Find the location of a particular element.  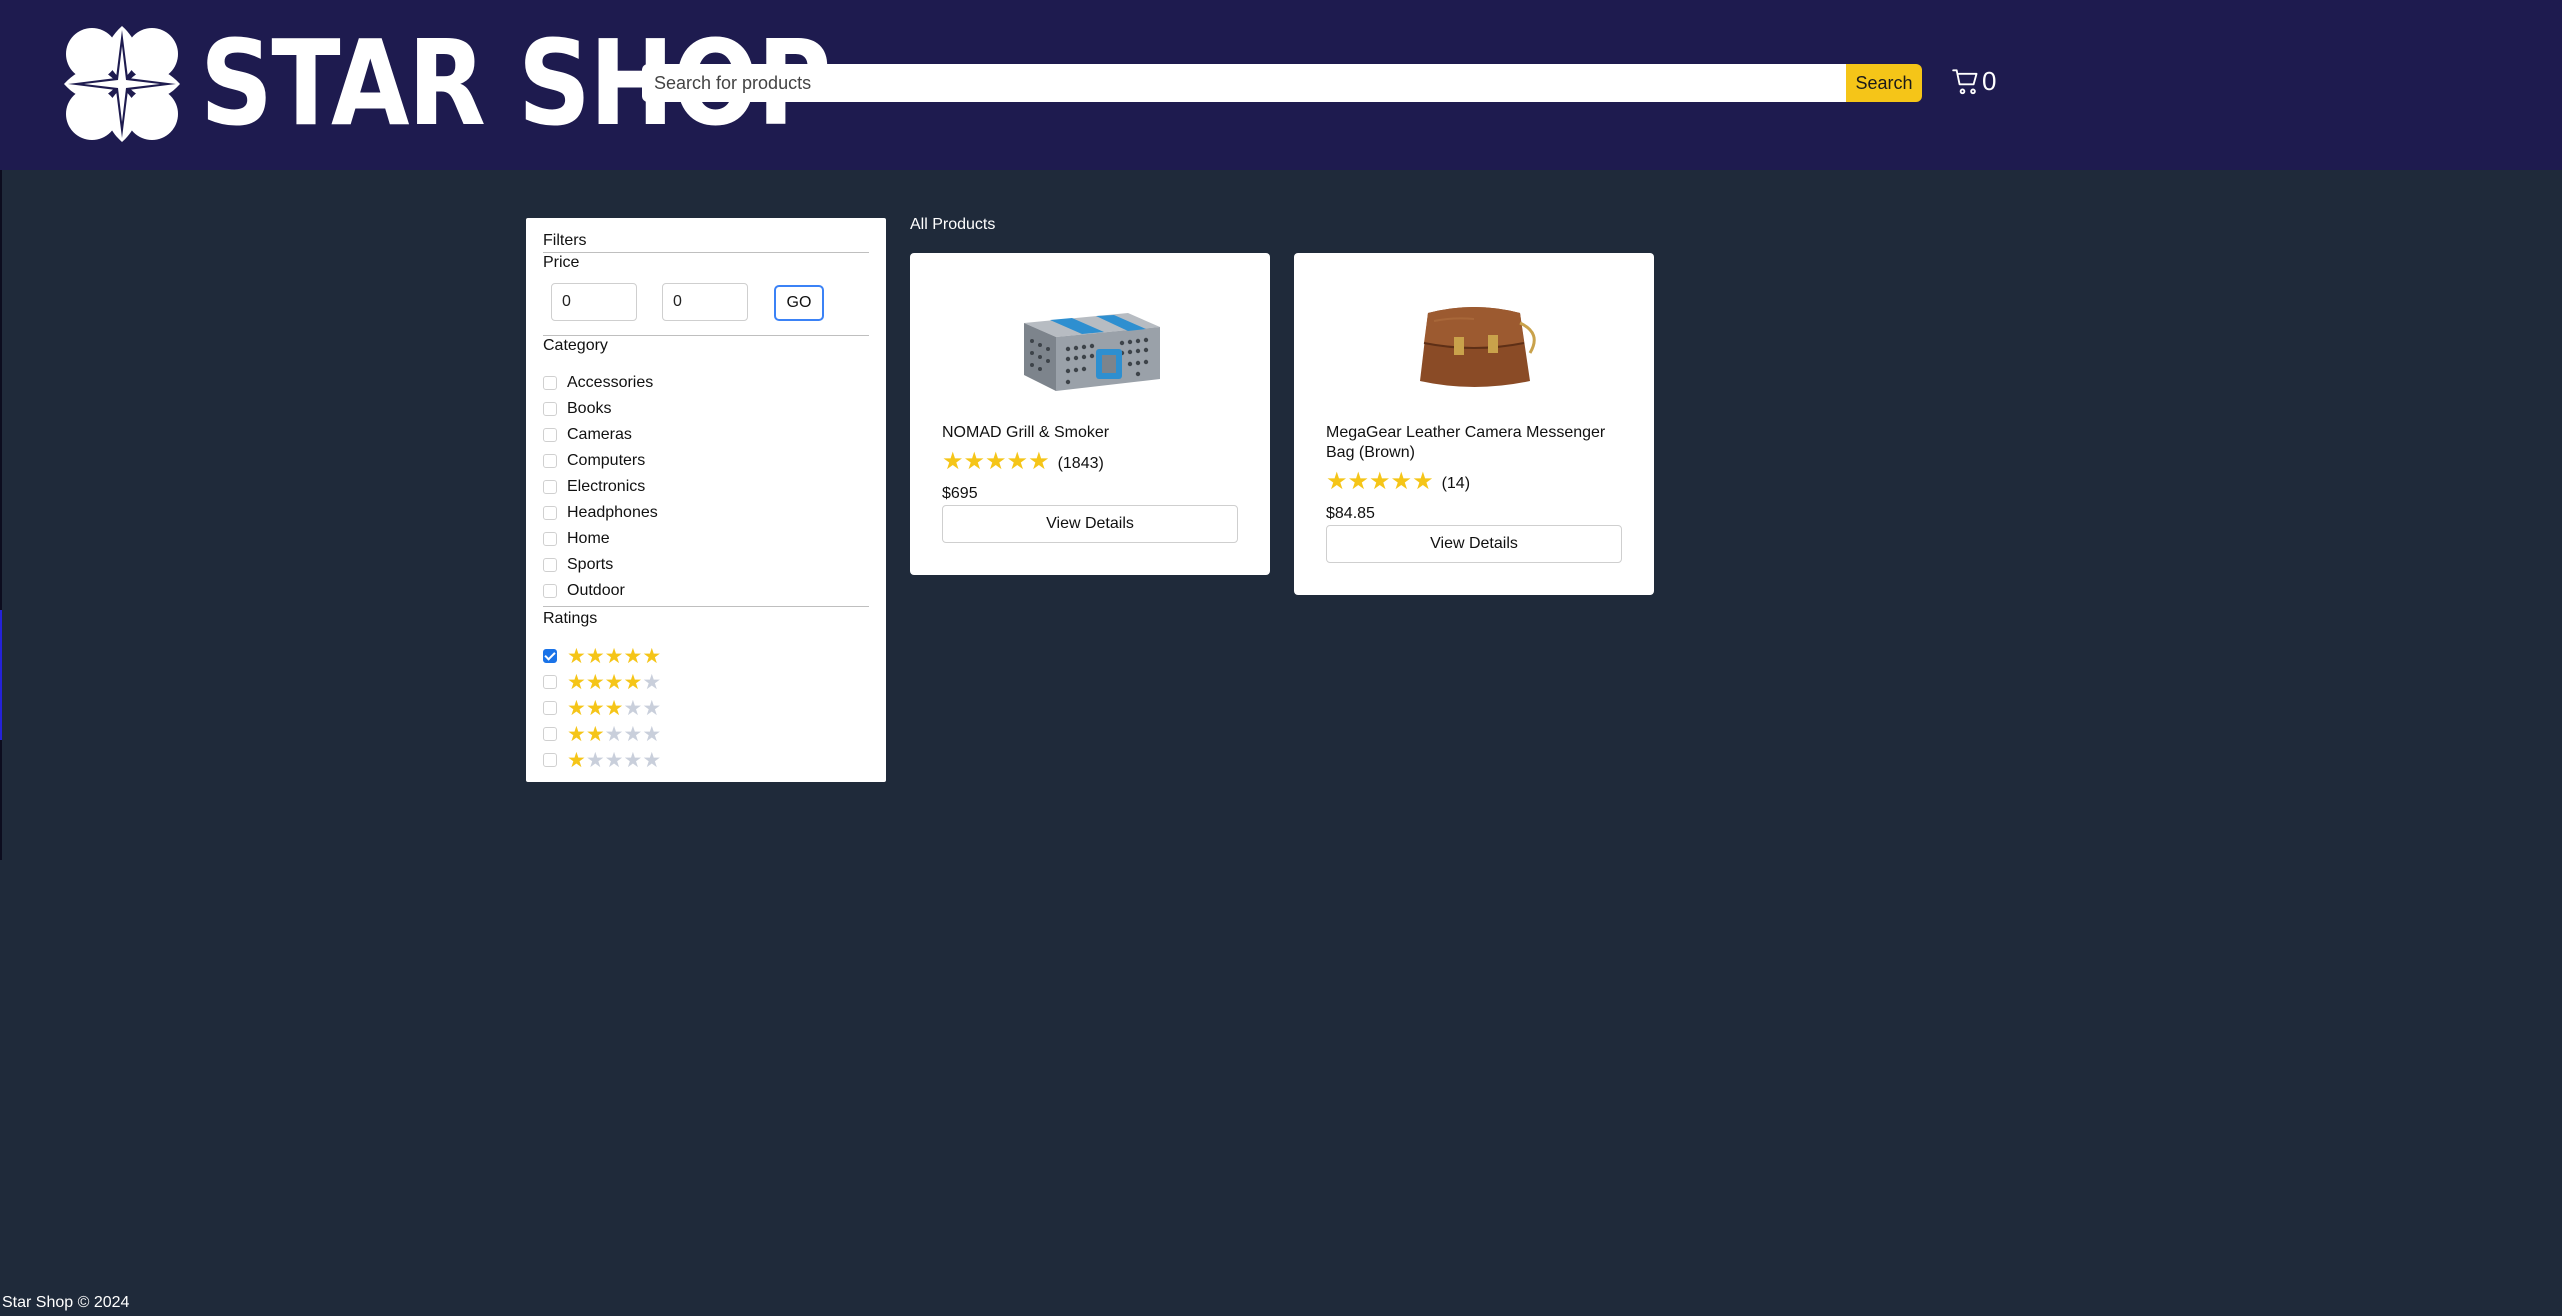

filters-title: Filters is located at coordinates (565, 240).